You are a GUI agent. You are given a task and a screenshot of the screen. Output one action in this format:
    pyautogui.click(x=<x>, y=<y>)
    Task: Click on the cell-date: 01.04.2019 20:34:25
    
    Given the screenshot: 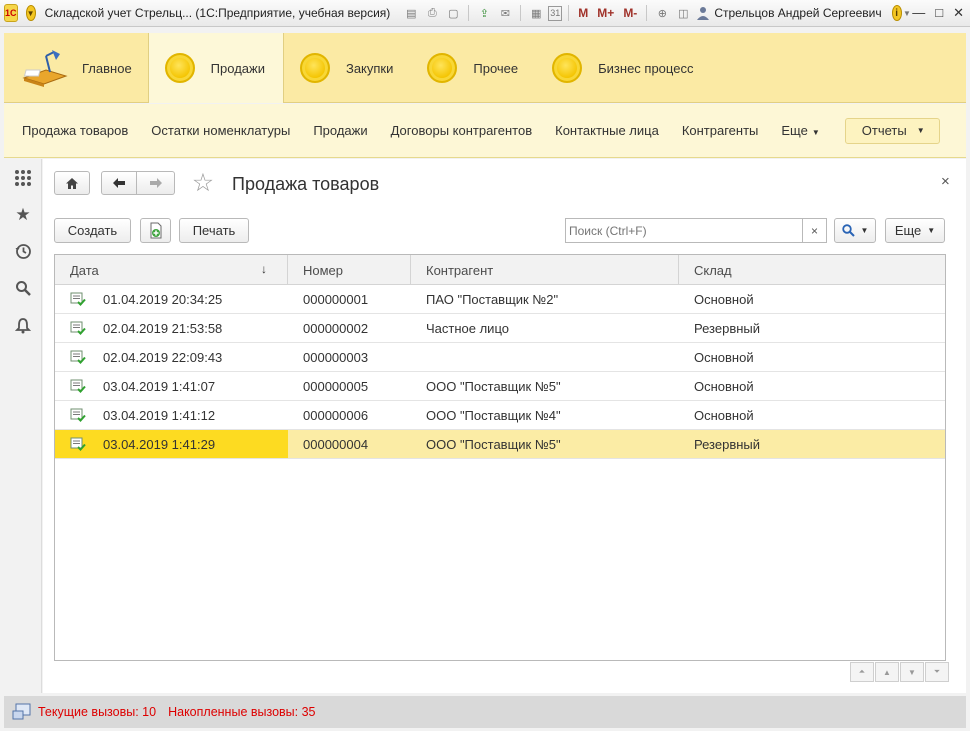 What is the action you would take?
    pyautogui.click(x=171, y=299)
    